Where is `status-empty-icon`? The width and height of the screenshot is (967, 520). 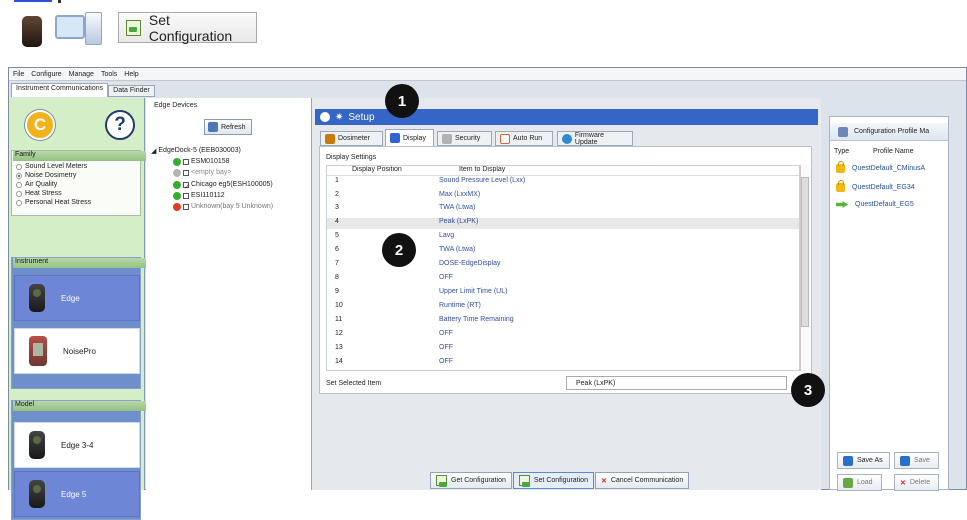 status-empty-icon is located at coordinates (177, 172).